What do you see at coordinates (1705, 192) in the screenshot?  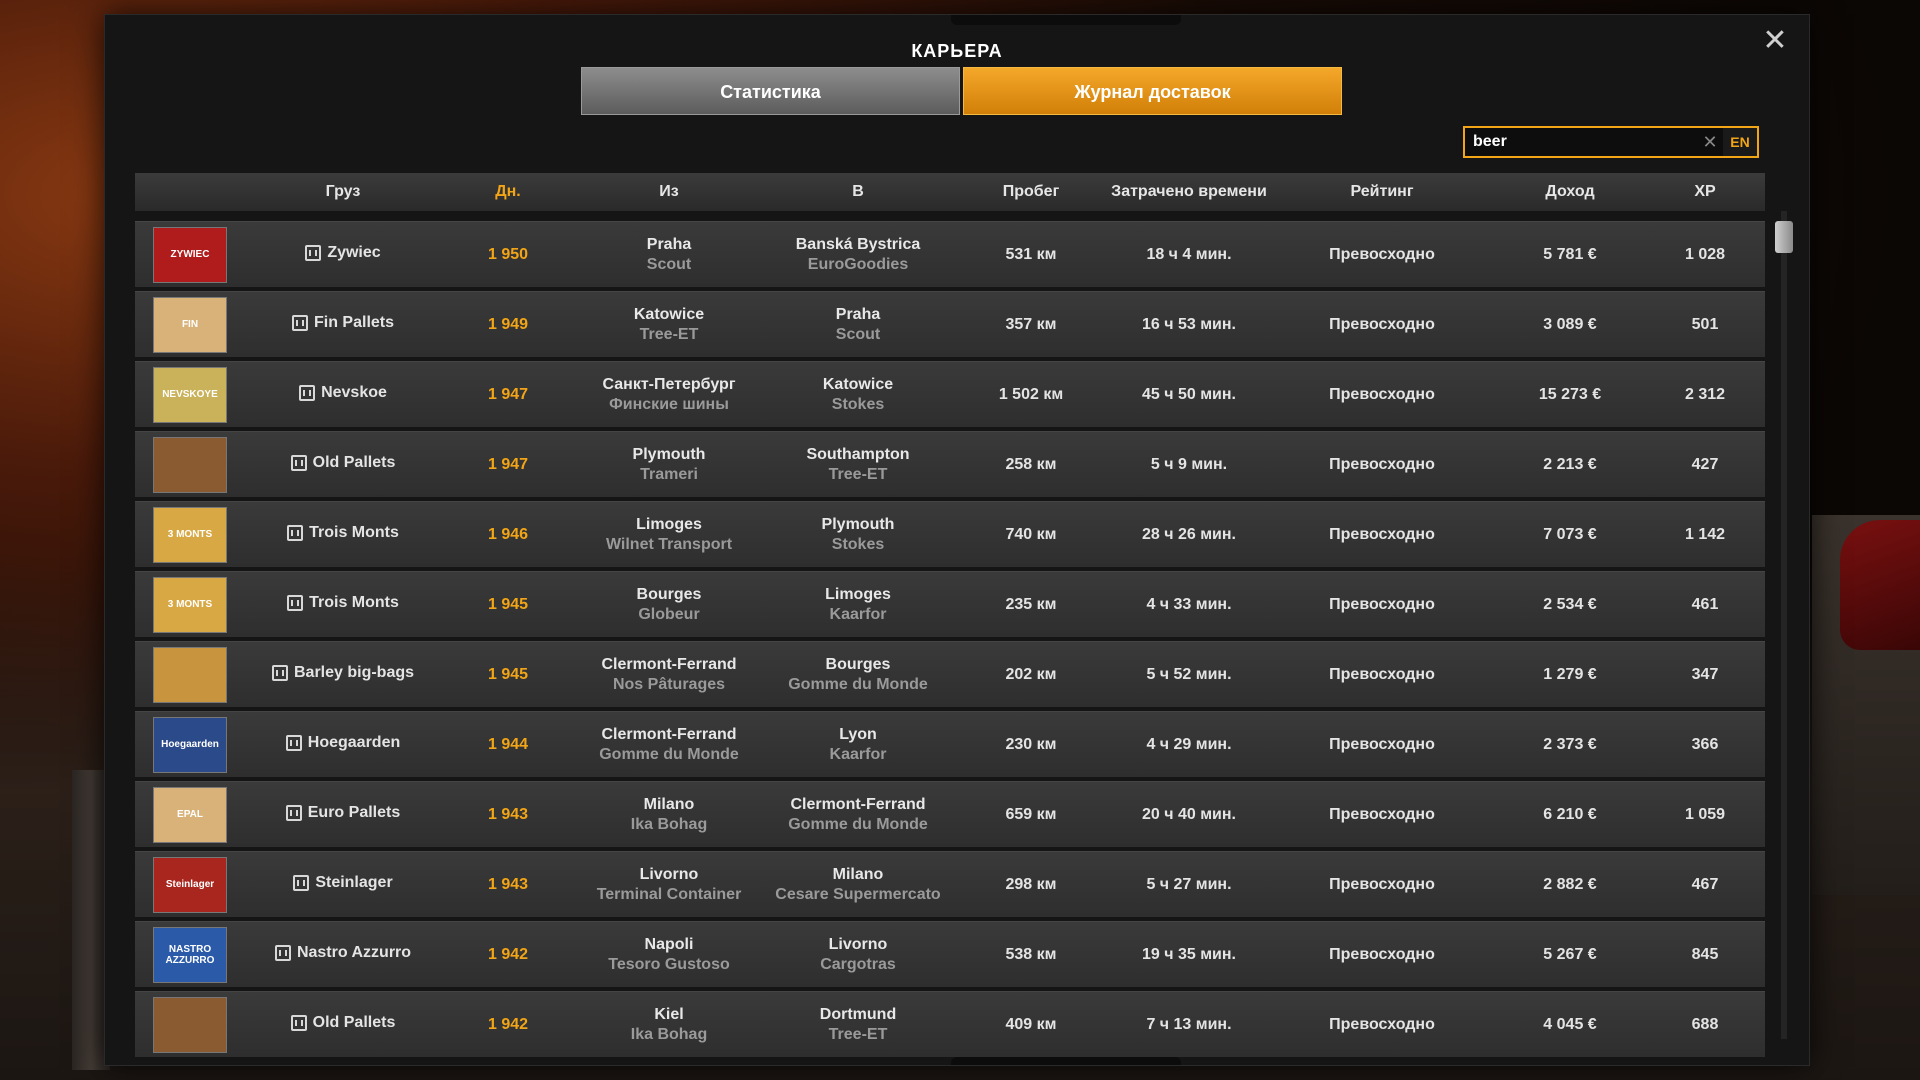 I see `header-xp: XP` at bounding box center [1705, 192].